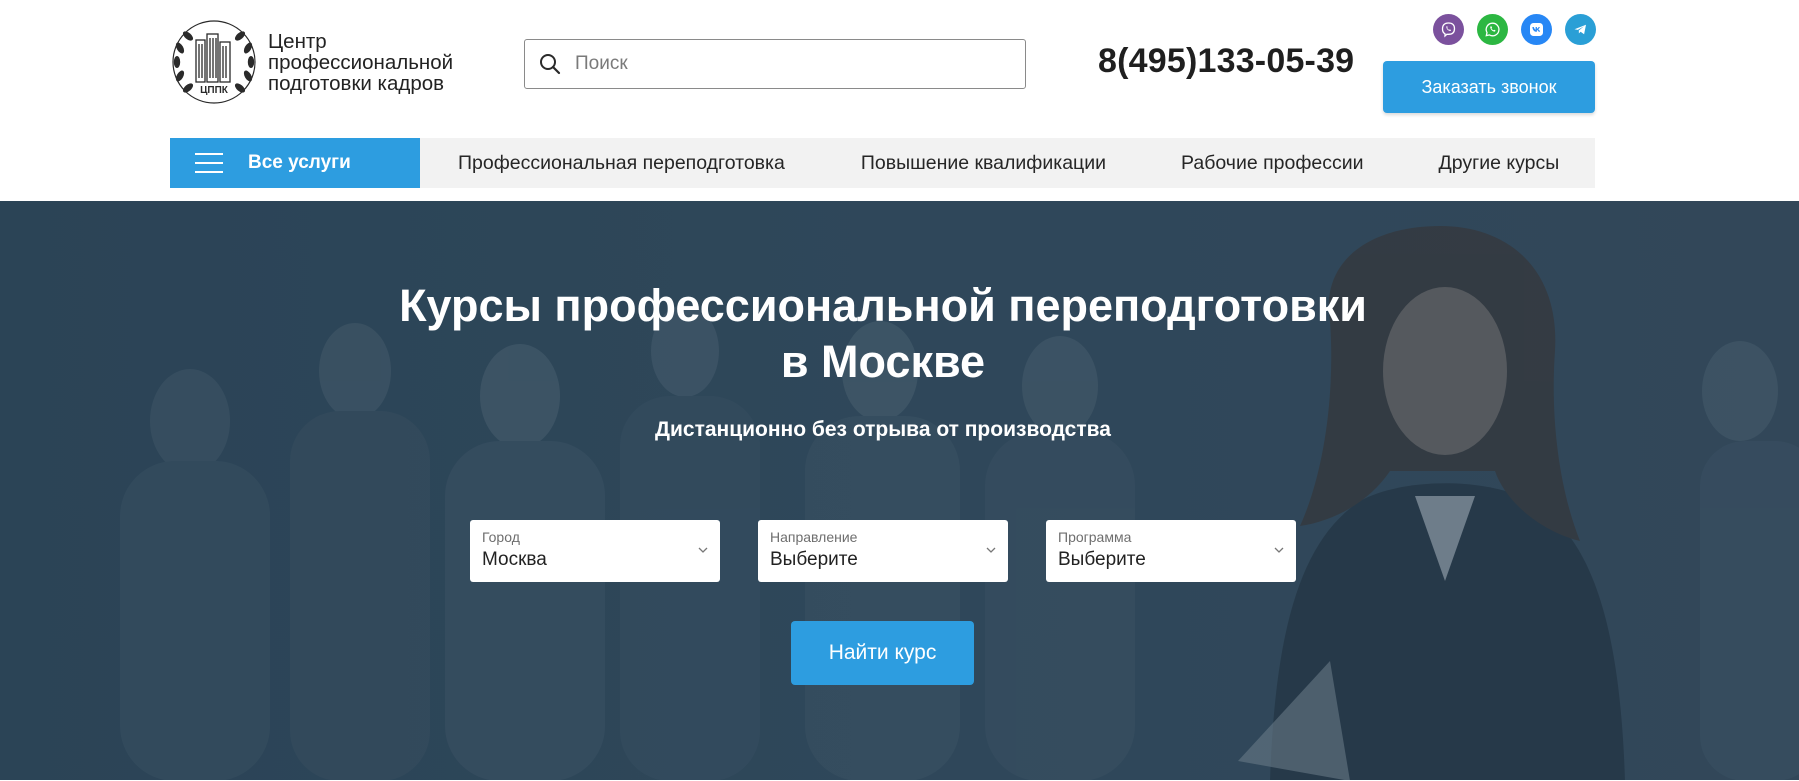  I want to click on logo-text: Центр профессиональной подготовки кадров, so click(360, 62).